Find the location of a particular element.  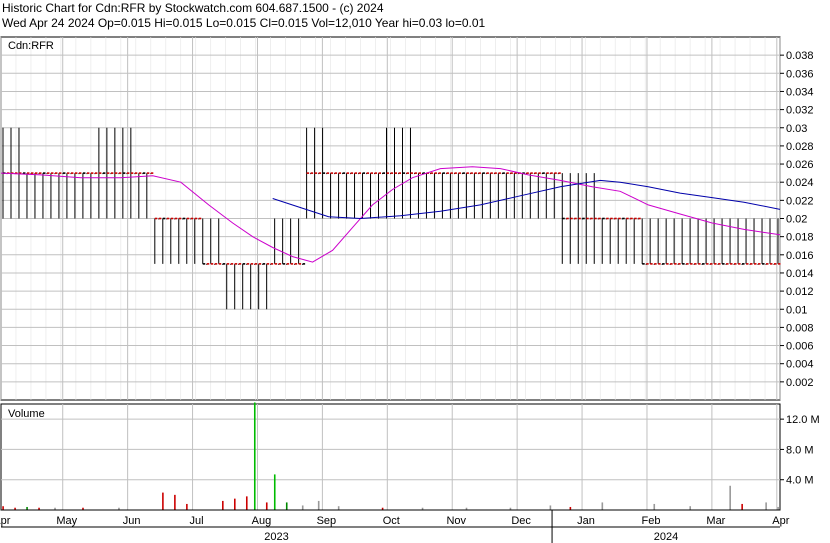

year-label: 2024 is located at coordinates (666, 537).